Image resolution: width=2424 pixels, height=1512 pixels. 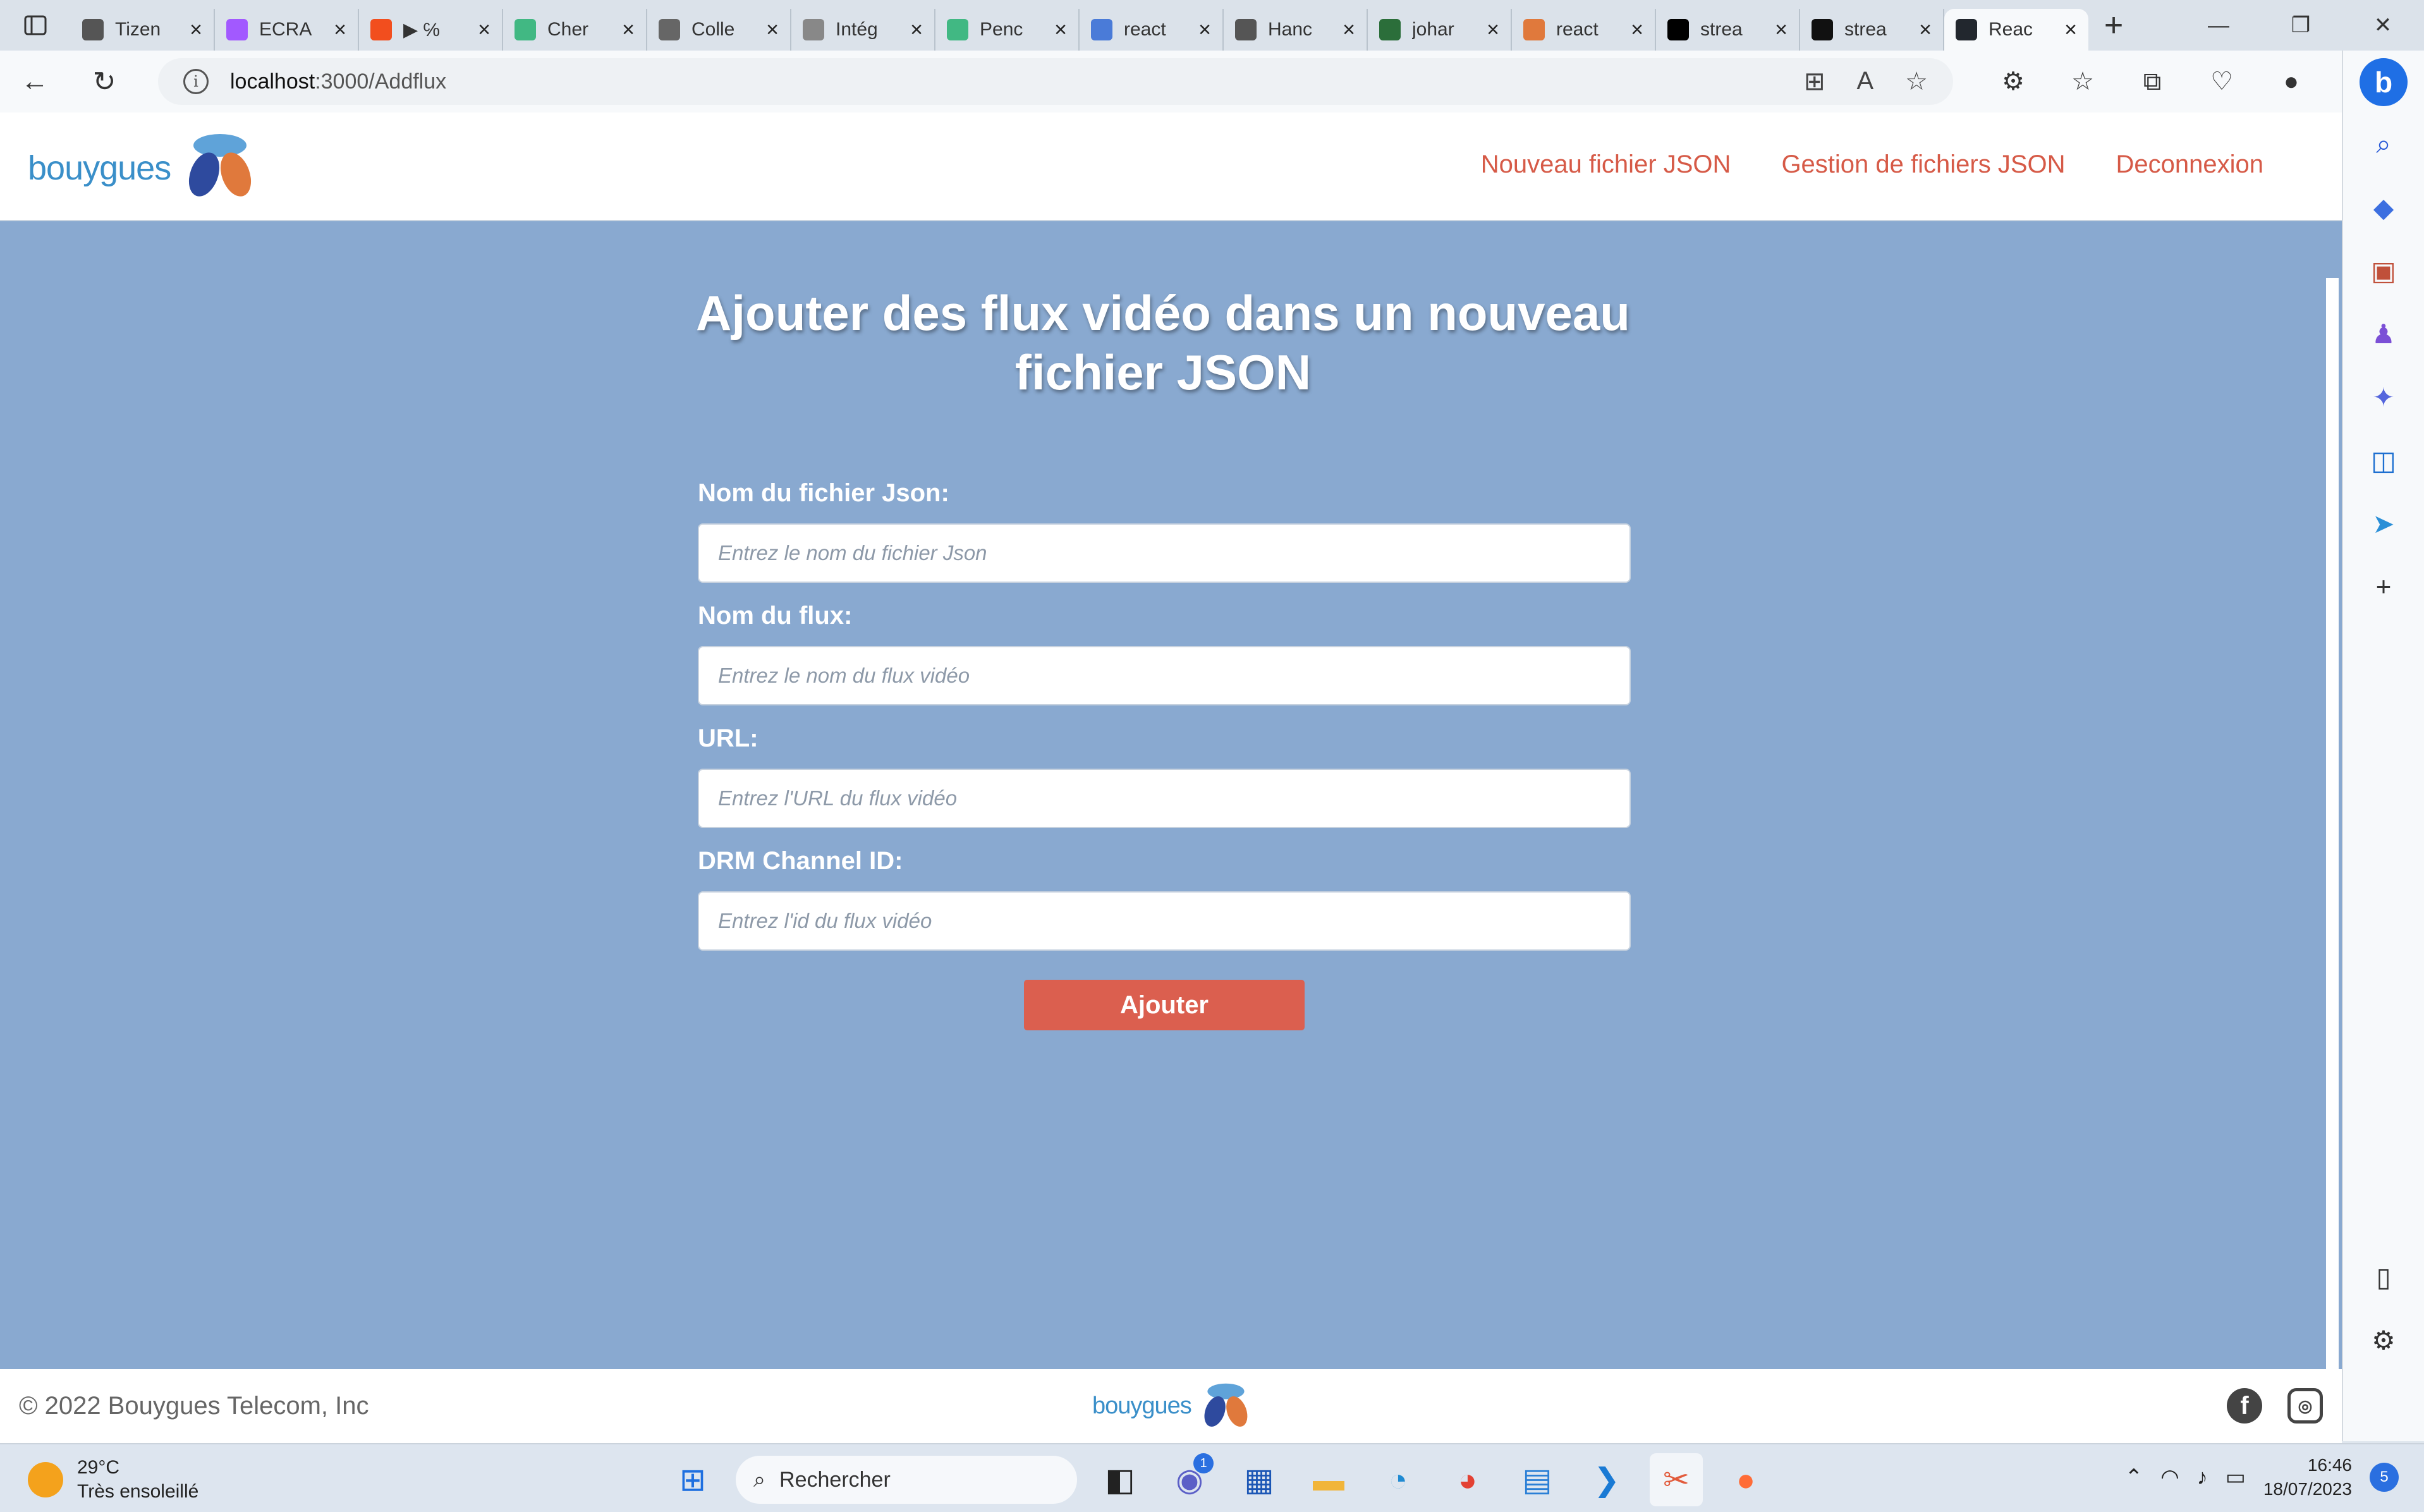 I want to click on close-window-button: ✕, so click(x=2383, y=25).